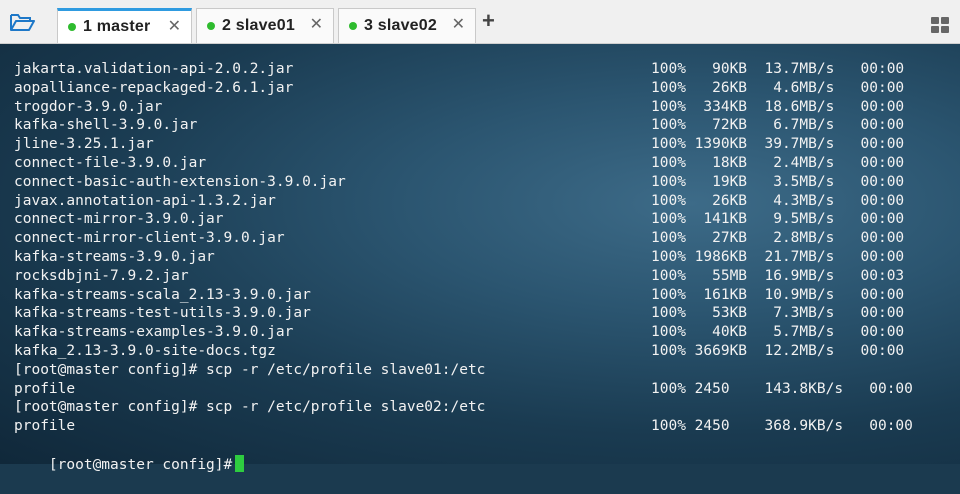 The width and height of the screenshot is (960, 494). What do you see at coordinates (162, 313) in the screenshot?
I see `line-text: kafka-streams-test-utils-3.9.0.jar` at bounding box center [162, 313].